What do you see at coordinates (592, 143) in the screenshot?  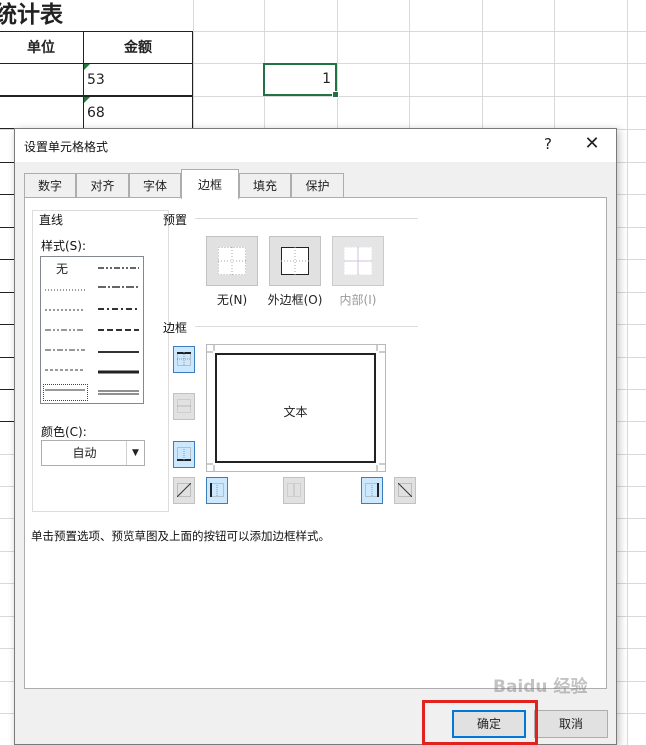 I see `close-button: ✕` at bounding box center [592, 143].